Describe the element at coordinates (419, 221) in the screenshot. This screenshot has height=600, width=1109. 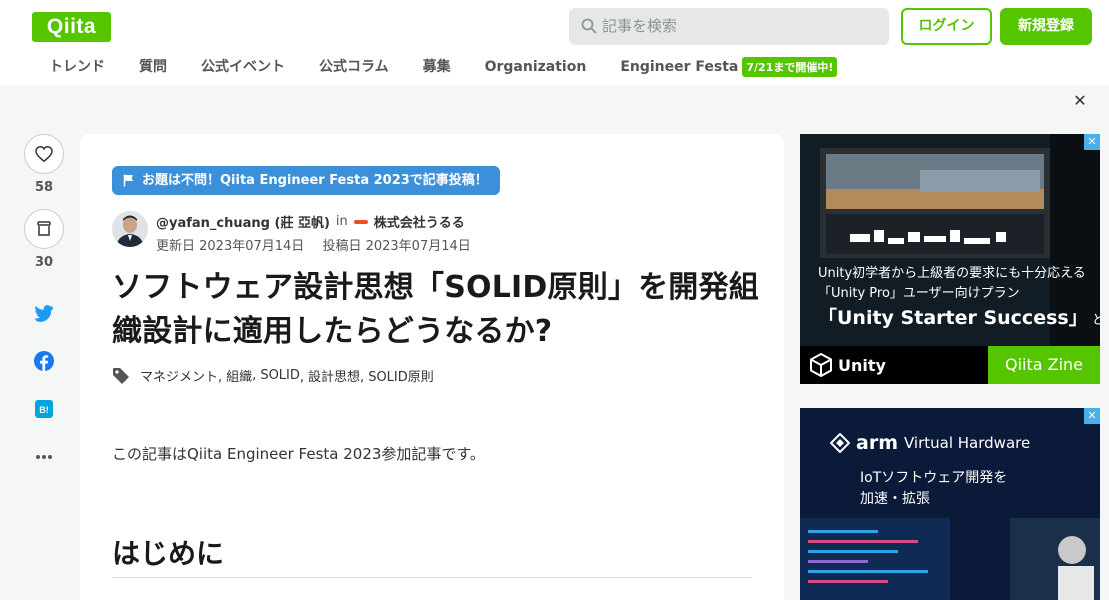
I see `organization-name: 株式会社うるる` at that location.